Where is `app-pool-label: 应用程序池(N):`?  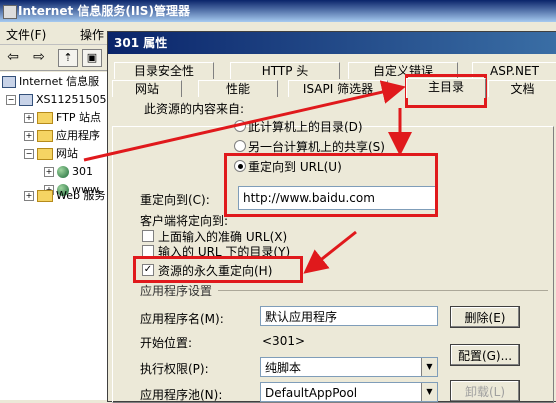
app-pool-label: 应用程序池(N): is located at coordinates (181, 395).